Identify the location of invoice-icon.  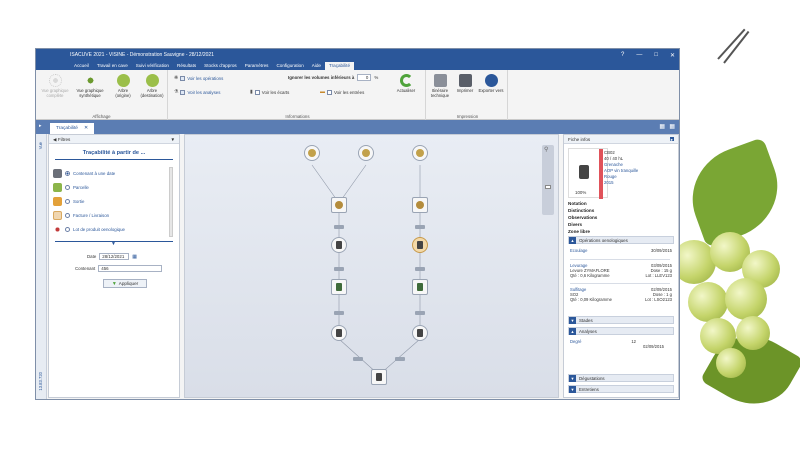
(57, 215).